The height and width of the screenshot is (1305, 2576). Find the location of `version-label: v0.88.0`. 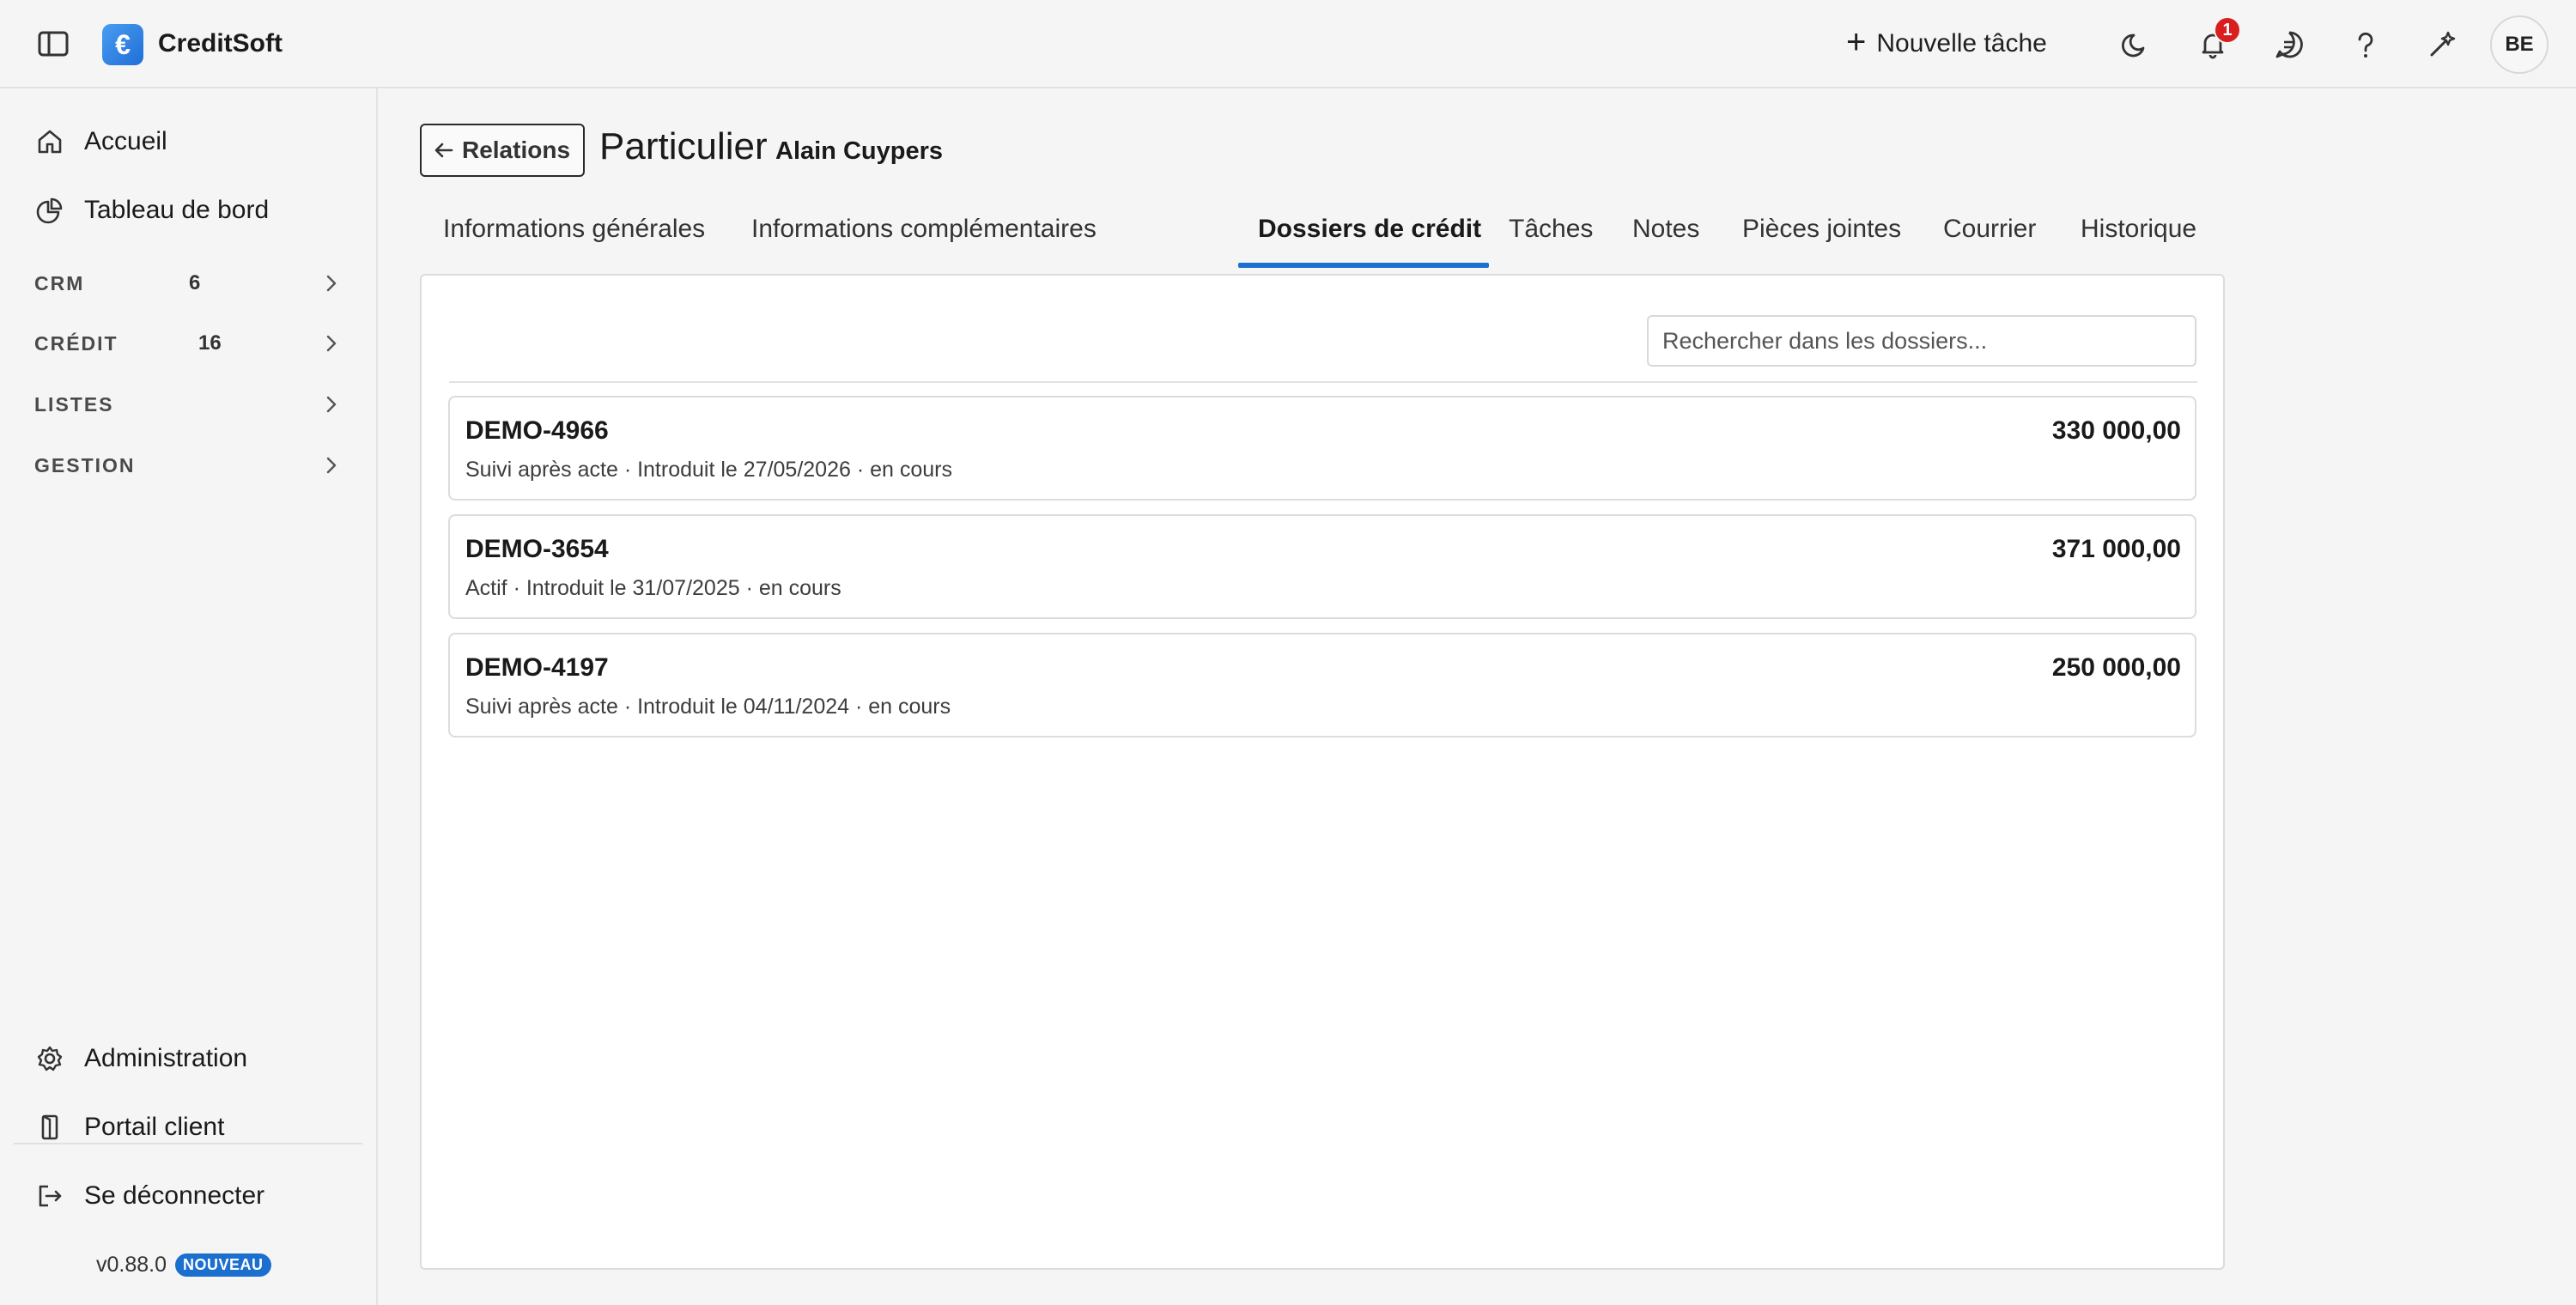

version-label: v0.88.0 is located at coordinates (132, 1265).